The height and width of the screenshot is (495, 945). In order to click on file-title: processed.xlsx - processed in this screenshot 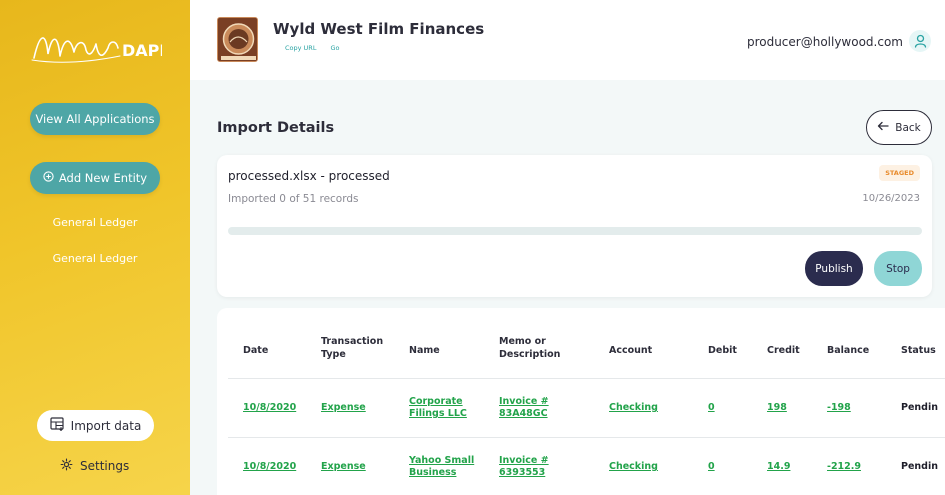, I will do `click(309, 176)`.